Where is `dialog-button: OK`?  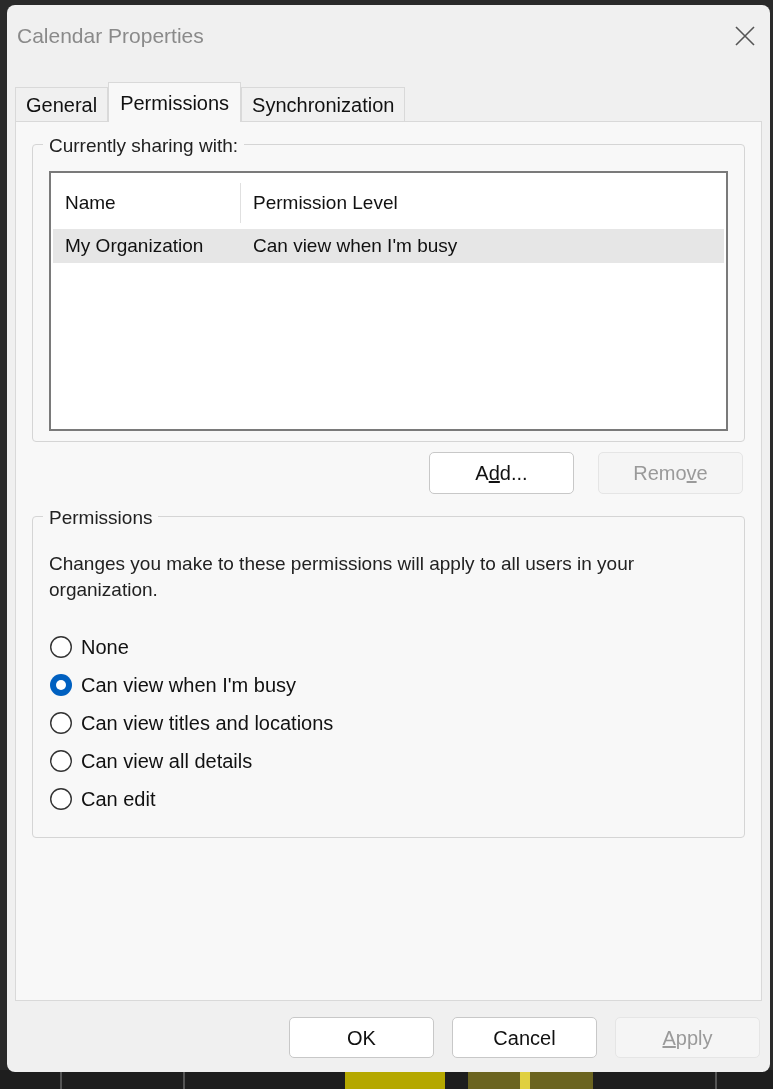
dialog-button: OK is located at coordinates (361, 1037).